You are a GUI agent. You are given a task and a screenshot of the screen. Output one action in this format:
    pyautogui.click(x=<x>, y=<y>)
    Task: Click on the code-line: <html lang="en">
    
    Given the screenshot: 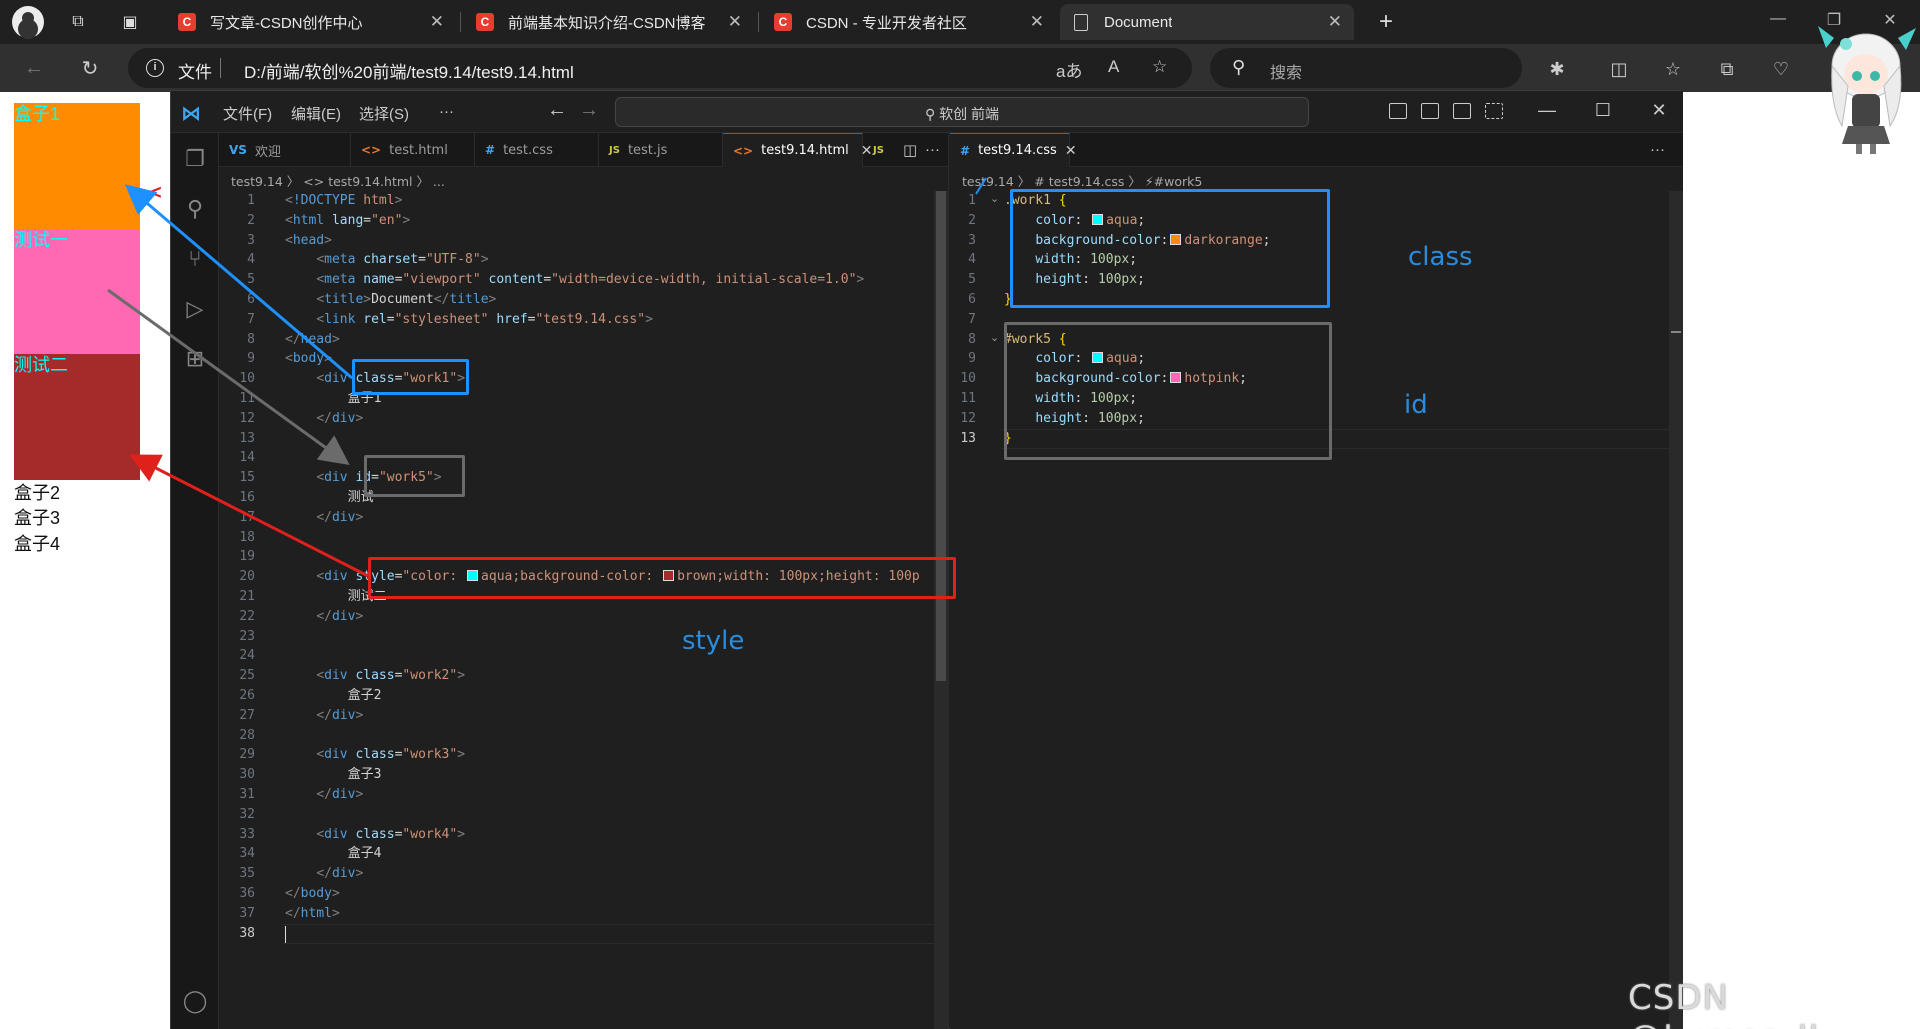 What is the action you would take?
    pyautogui.click(x=347, y=221)
    